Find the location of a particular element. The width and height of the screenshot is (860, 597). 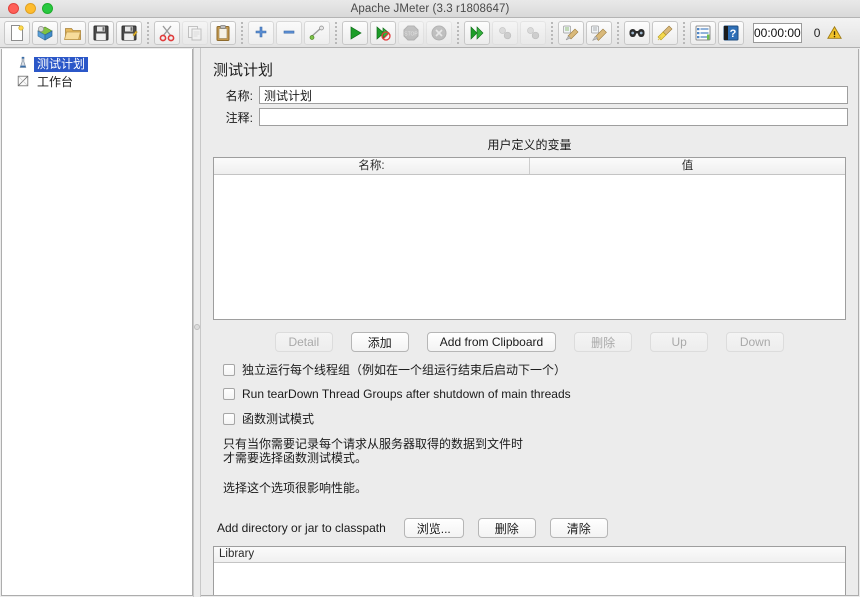

elapsed-time-field: 00:00:00 is located at coordinates (777, 32).